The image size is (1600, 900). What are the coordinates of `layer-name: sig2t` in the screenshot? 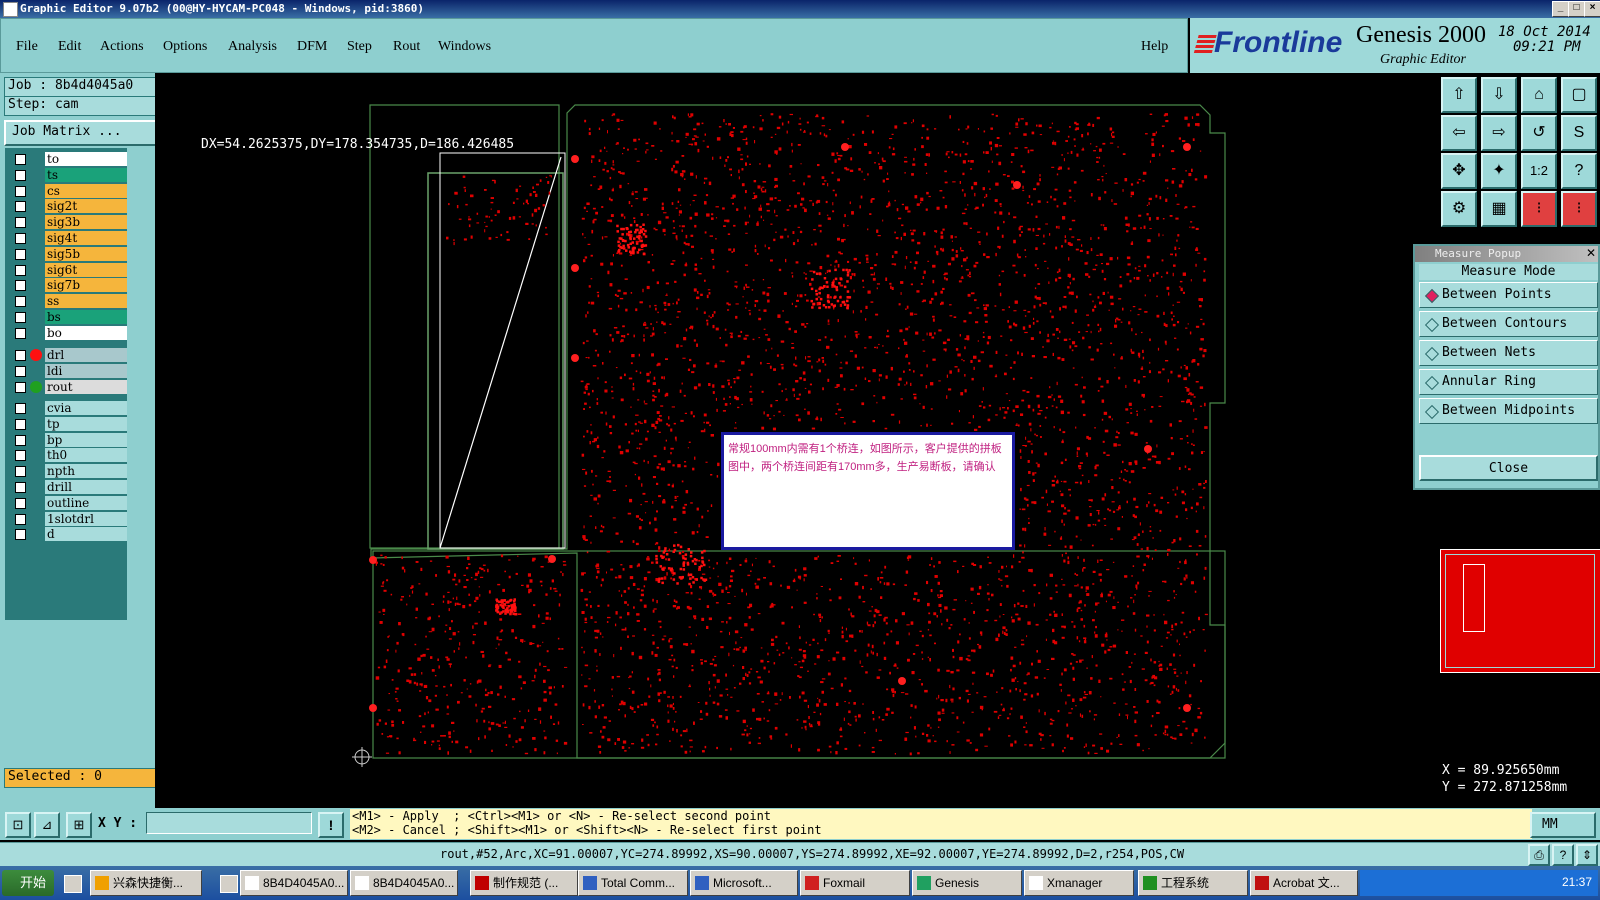 It's located at (86, 206).